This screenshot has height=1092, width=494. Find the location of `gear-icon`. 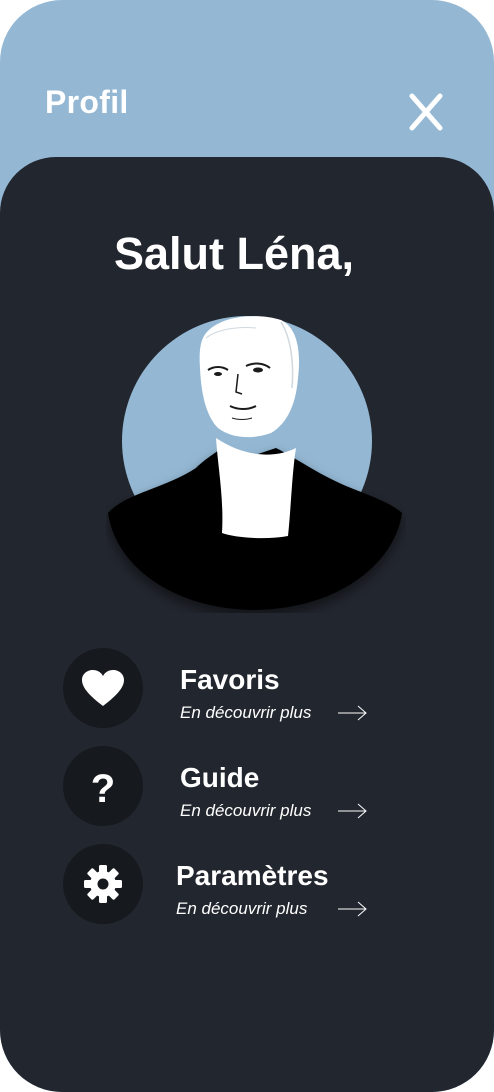

gear-icon is located at coordinates (103, 884).